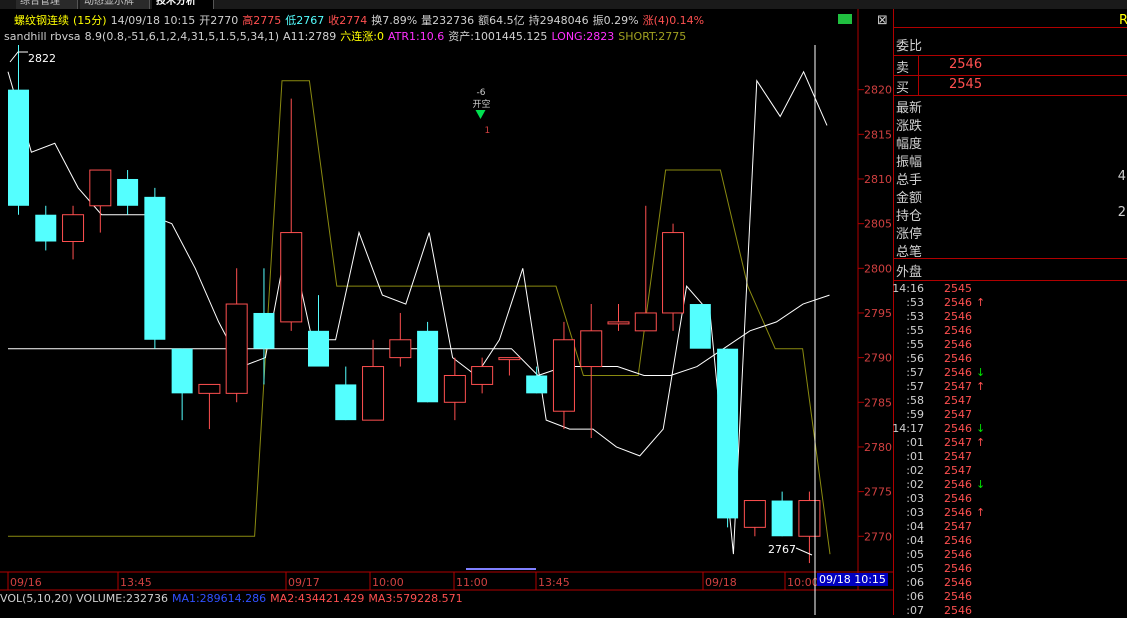 The height and width of the screenshot is (618, 1127). What do you see at coordinates (262, 20) in the screenshot?
I see `high-value: 高2775` at bounding box center [262, 20].